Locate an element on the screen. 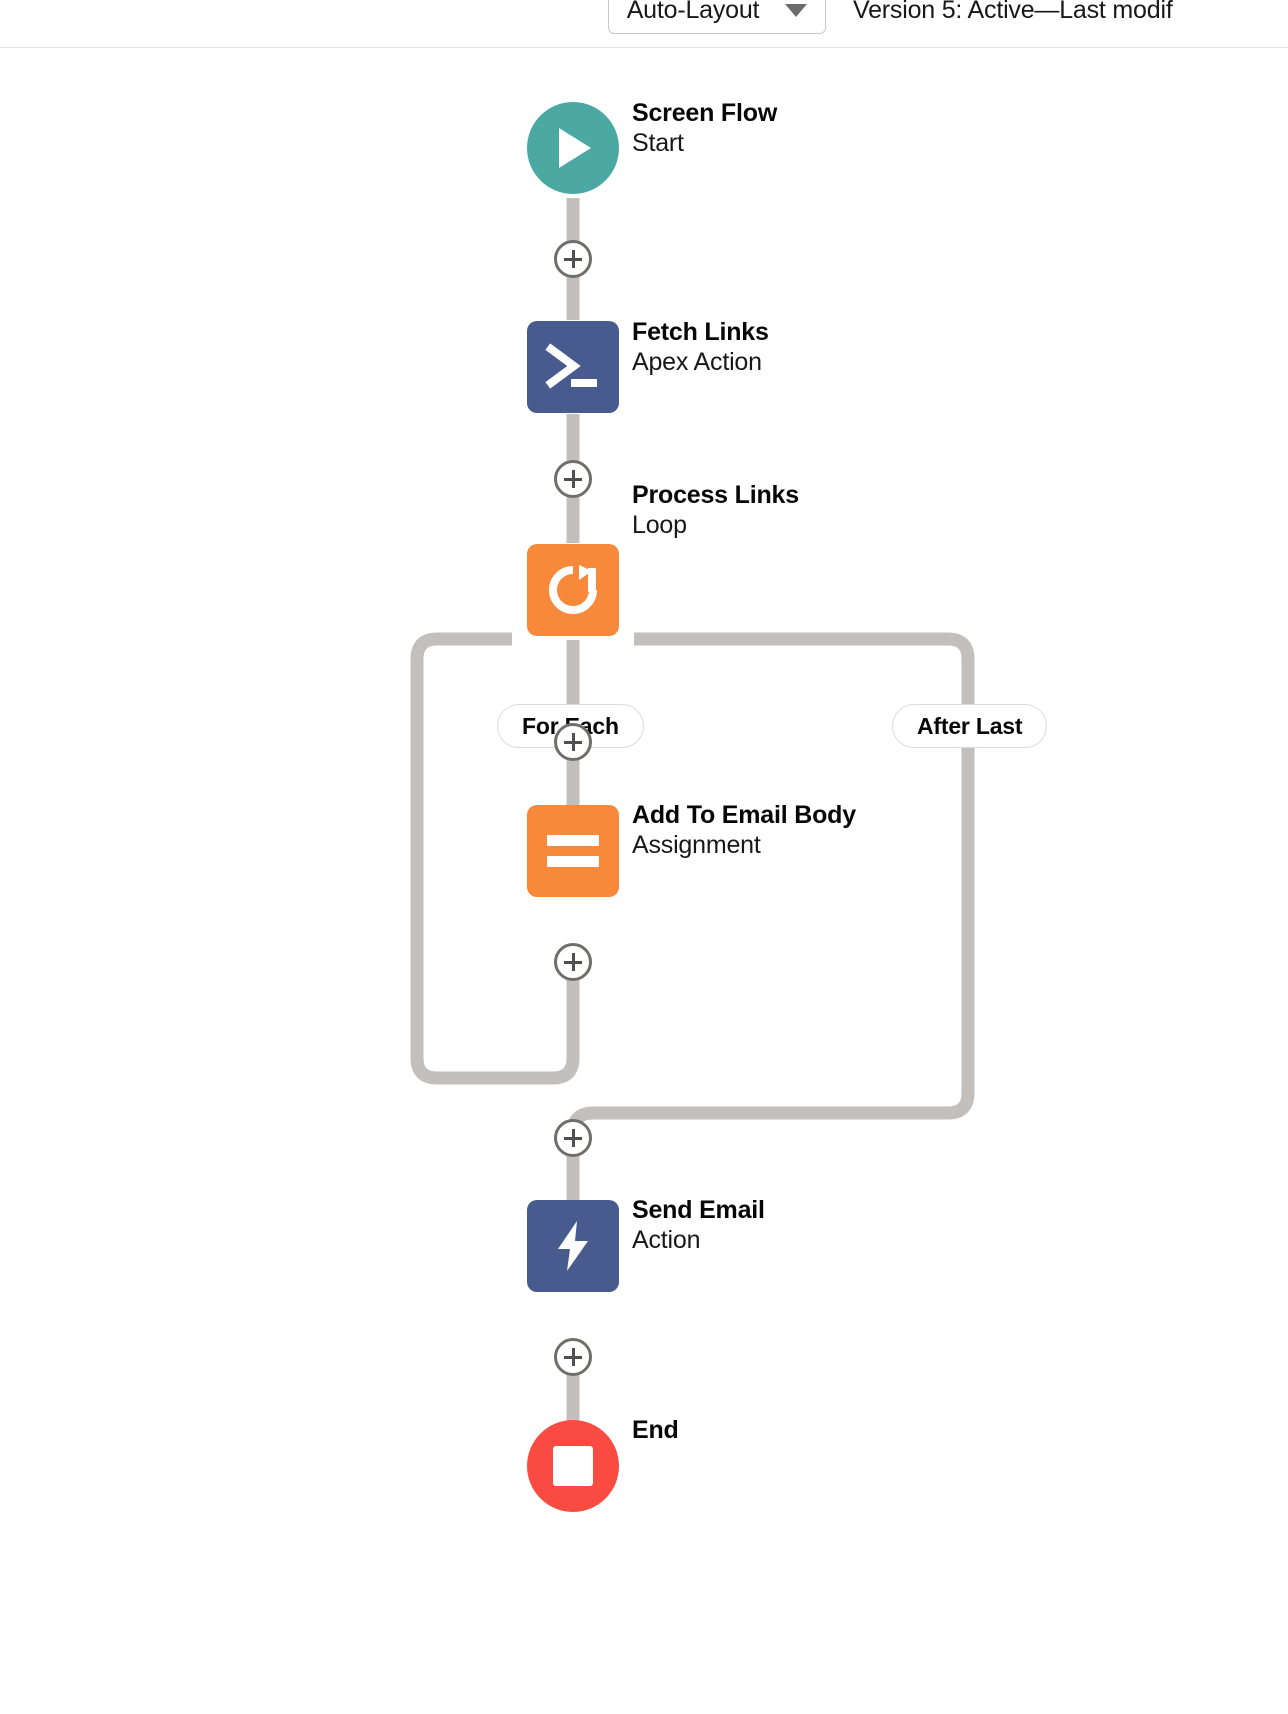  process-links-node-button is located at coordinates (573, 590).